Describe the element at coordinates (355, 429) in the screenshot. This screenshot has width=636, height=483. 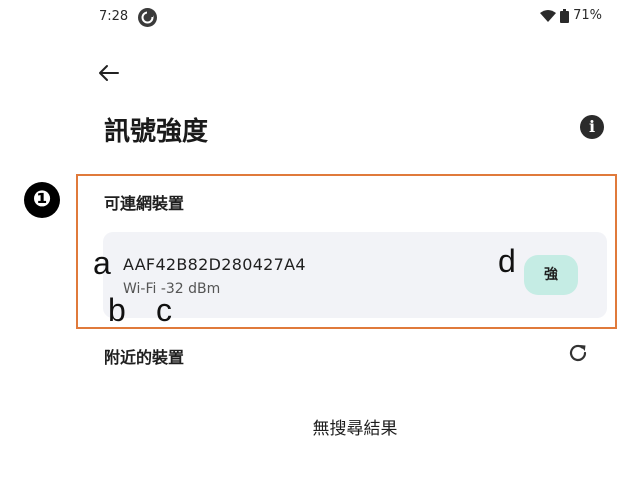
I see `empty-results-text: 無搜尋結果` at that location.